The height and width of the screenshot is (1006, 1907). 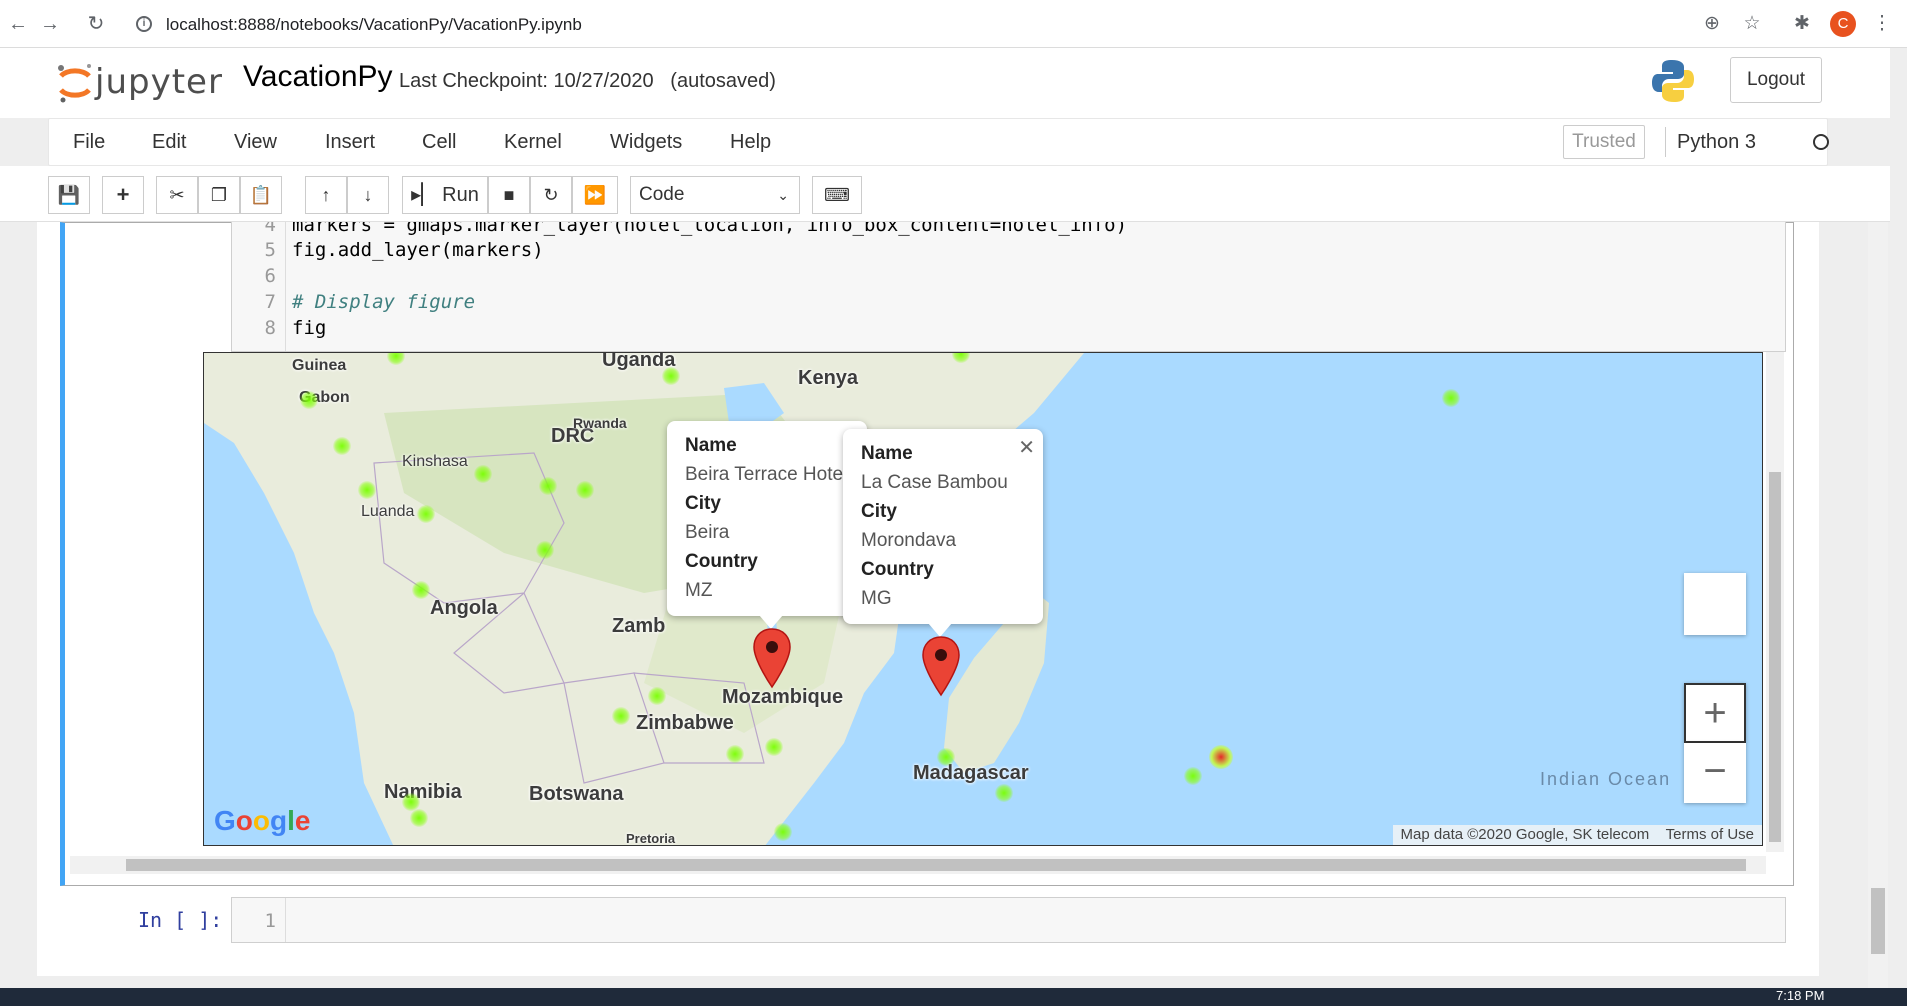 What do you see at coordinates (879, 511) in the screenshot?
I see `info-city-heading: City` at bounding box center [879, 511].